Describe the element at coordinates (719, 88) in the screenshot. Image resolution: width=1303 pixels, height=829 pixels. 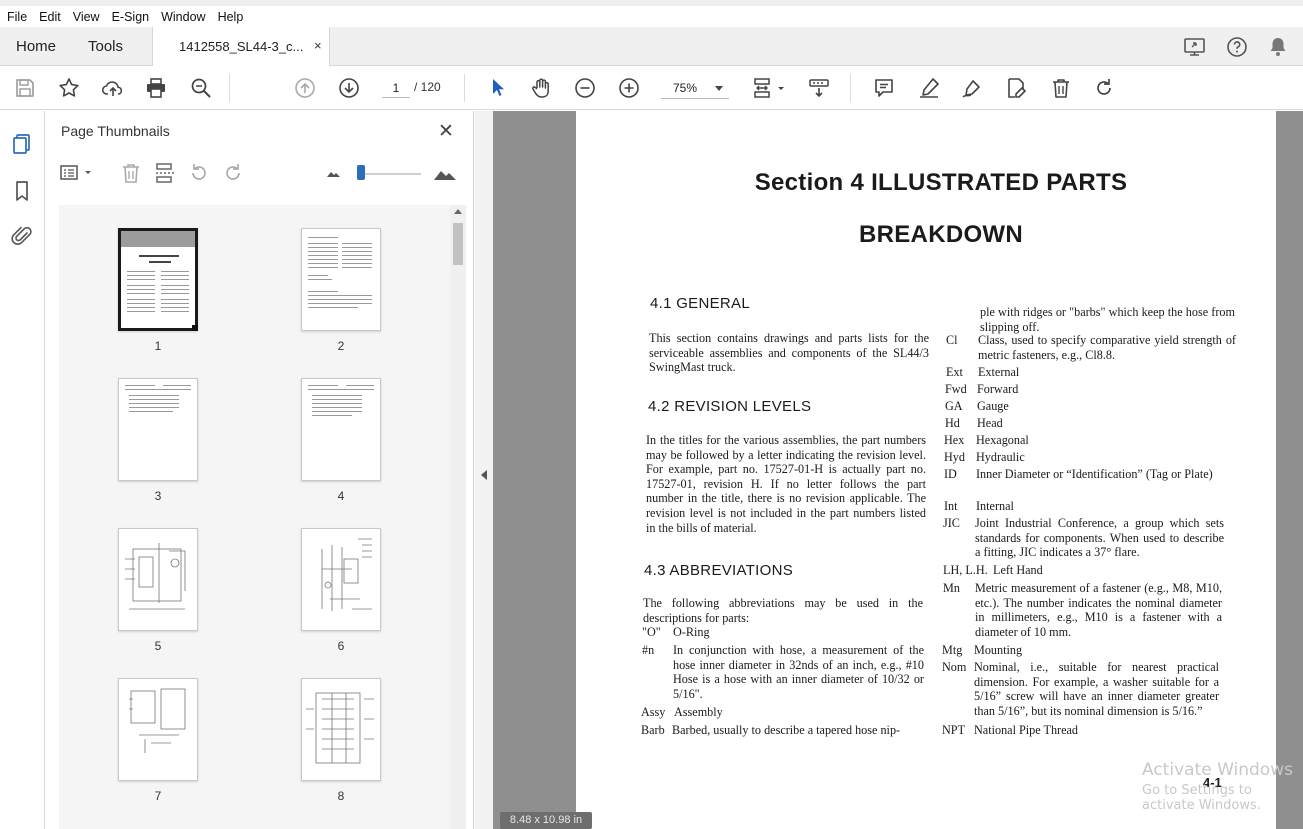
I see `chevron-down-icon` at that location.